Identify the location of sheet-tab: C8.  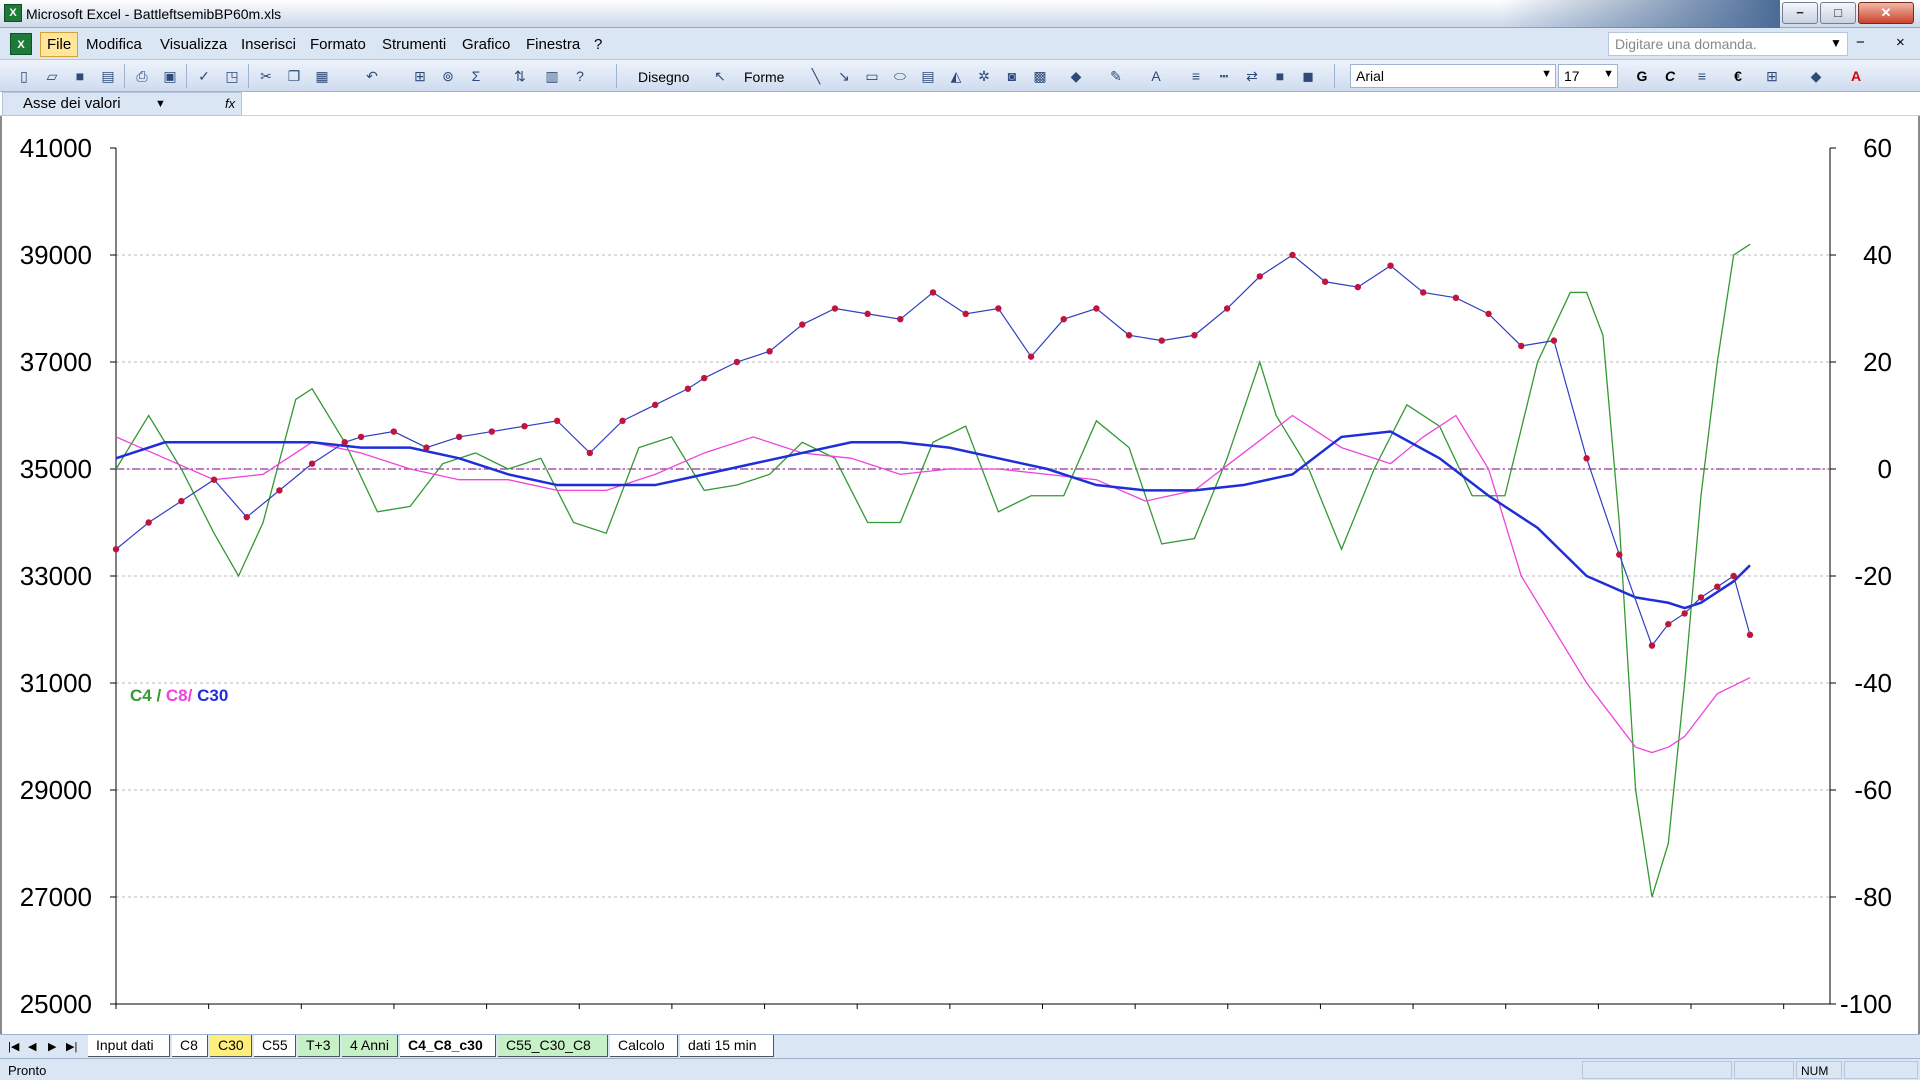
(190, 1046).